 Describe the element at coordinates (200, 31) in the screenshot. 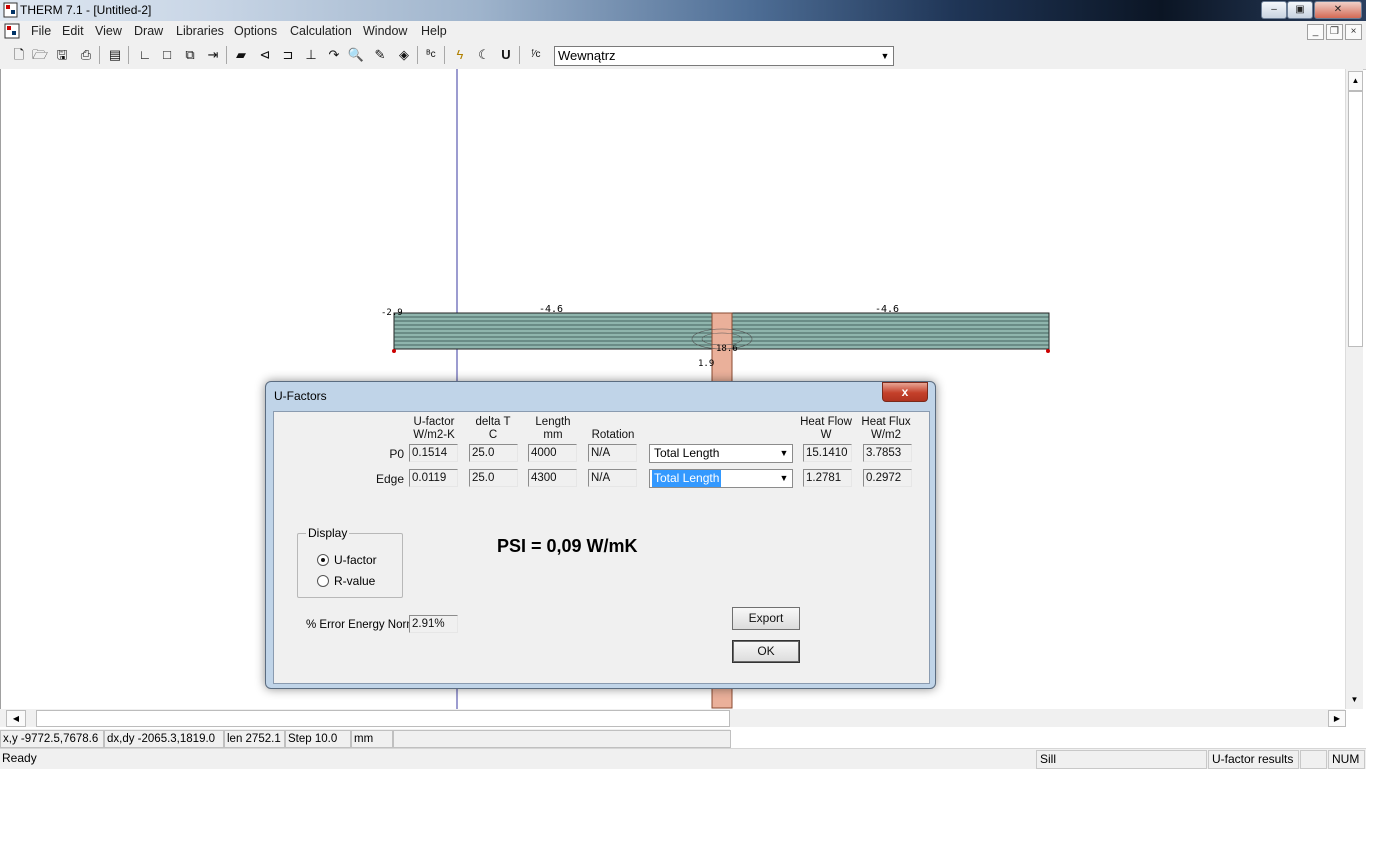

I see `menu-libraries: Libraries` at that location.